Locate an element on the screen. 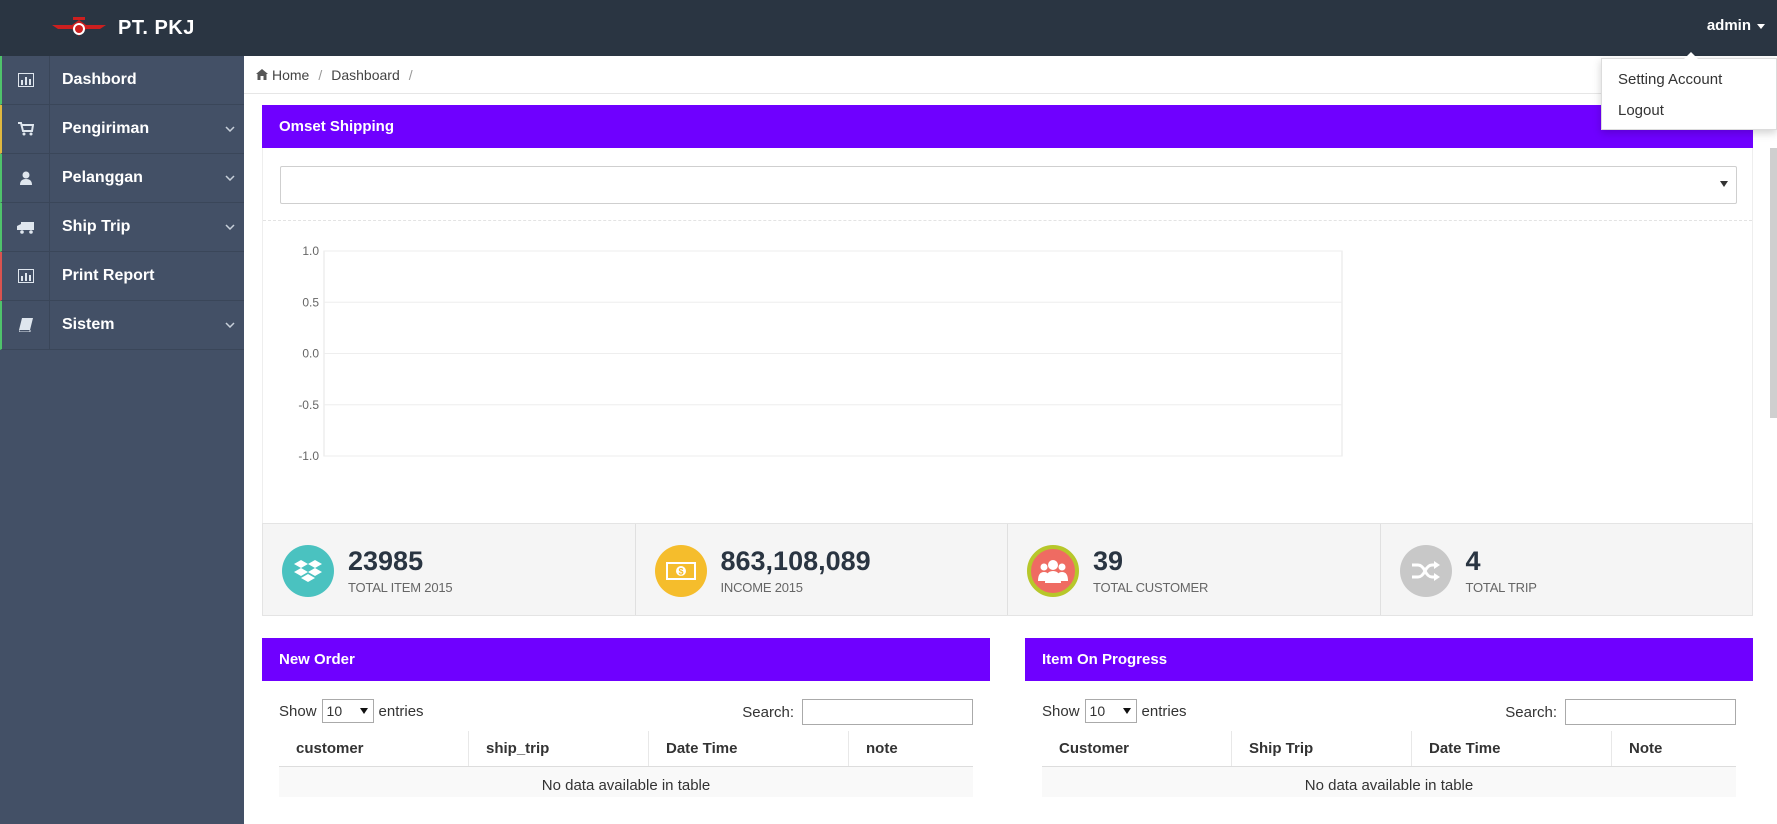 The height and width of the screenshot is (824, 1777). column-header: ship_trip is located at coordinates (559, 748).